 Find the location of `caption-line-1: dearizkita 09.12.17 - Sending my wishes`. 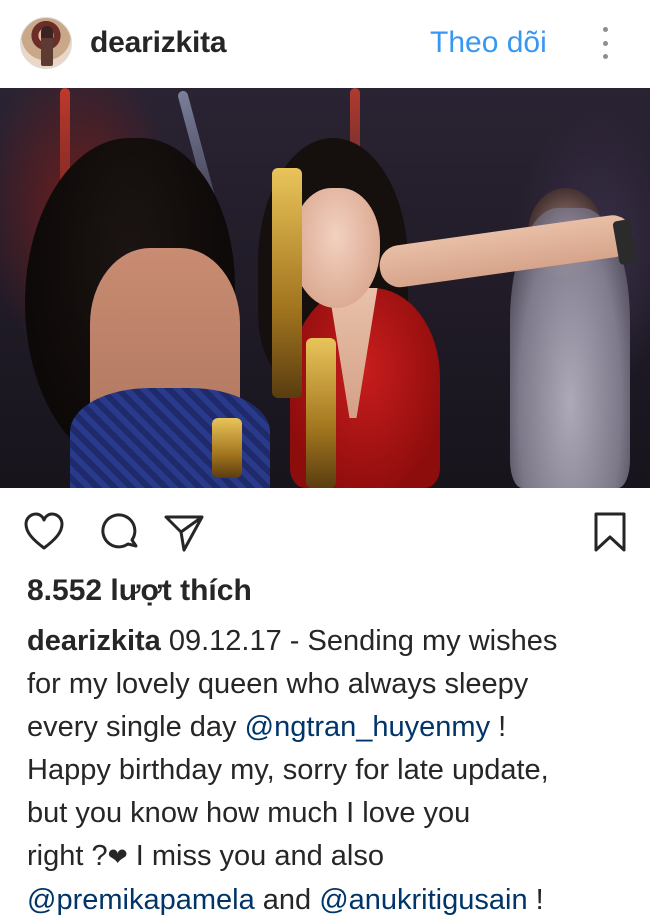

caption-line-1: dearizkita 09.12.17 - Sending my wishes is located at coordinates (329, 641).